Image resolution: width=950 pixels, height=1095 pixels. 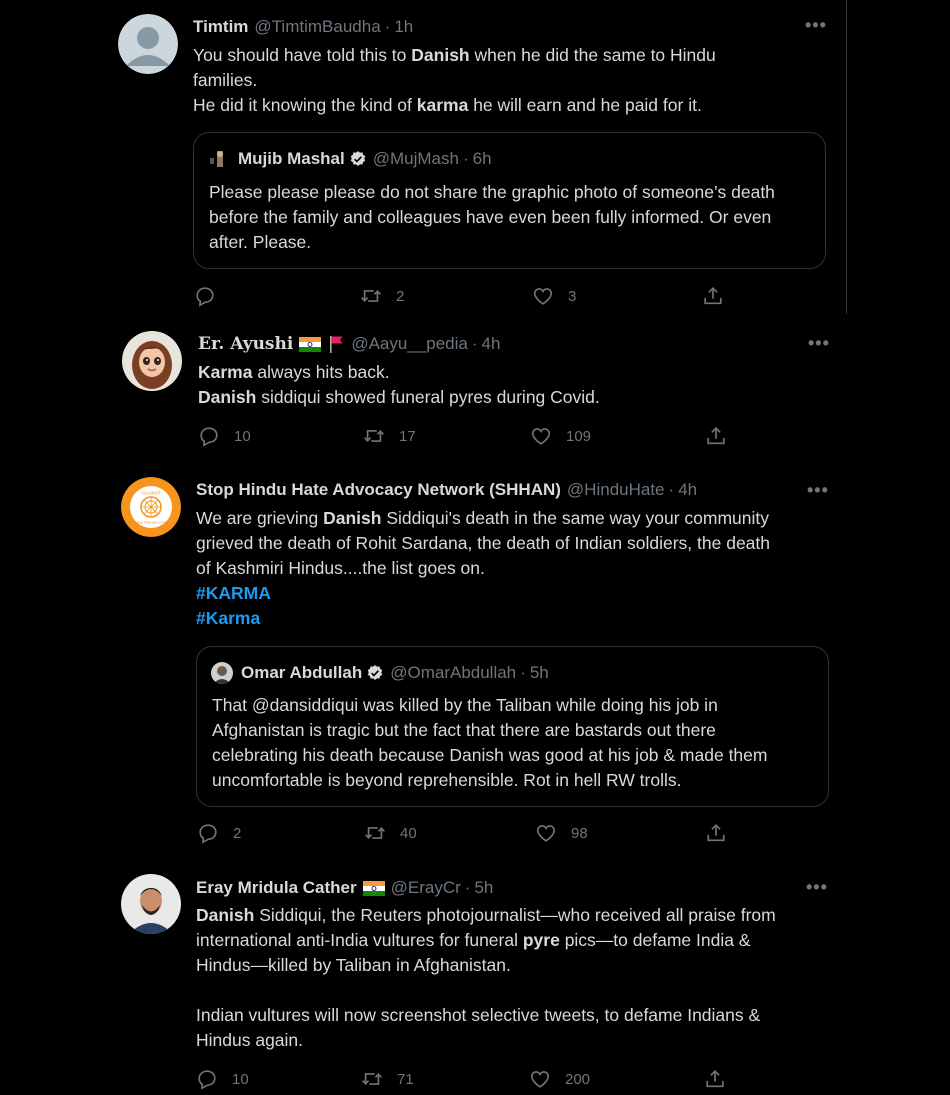 I want to click on like-count: 98, so click(x=579, y=833).